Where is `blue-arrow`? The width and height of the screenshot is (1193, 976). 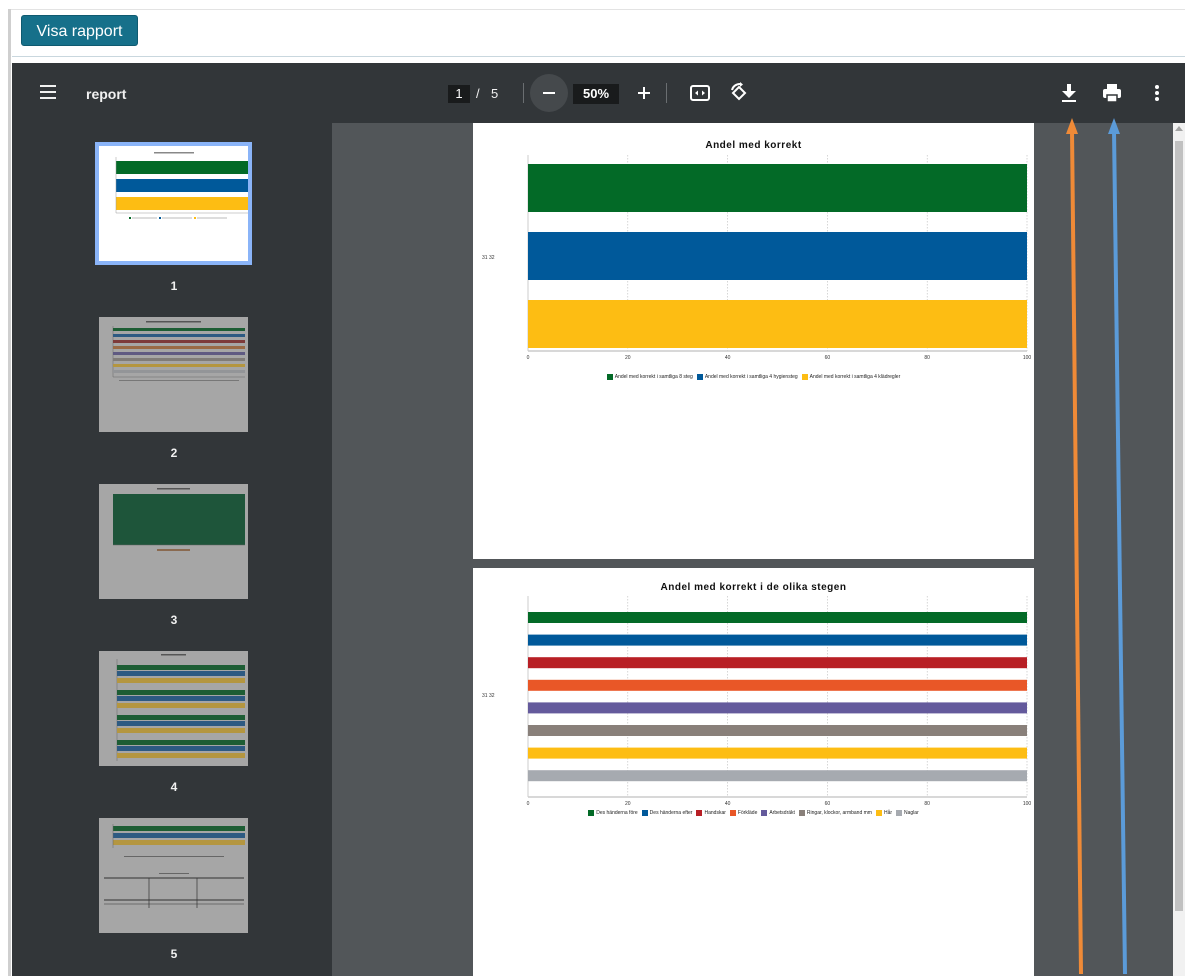
blue-arrow is located at coordinates (1119, 552).